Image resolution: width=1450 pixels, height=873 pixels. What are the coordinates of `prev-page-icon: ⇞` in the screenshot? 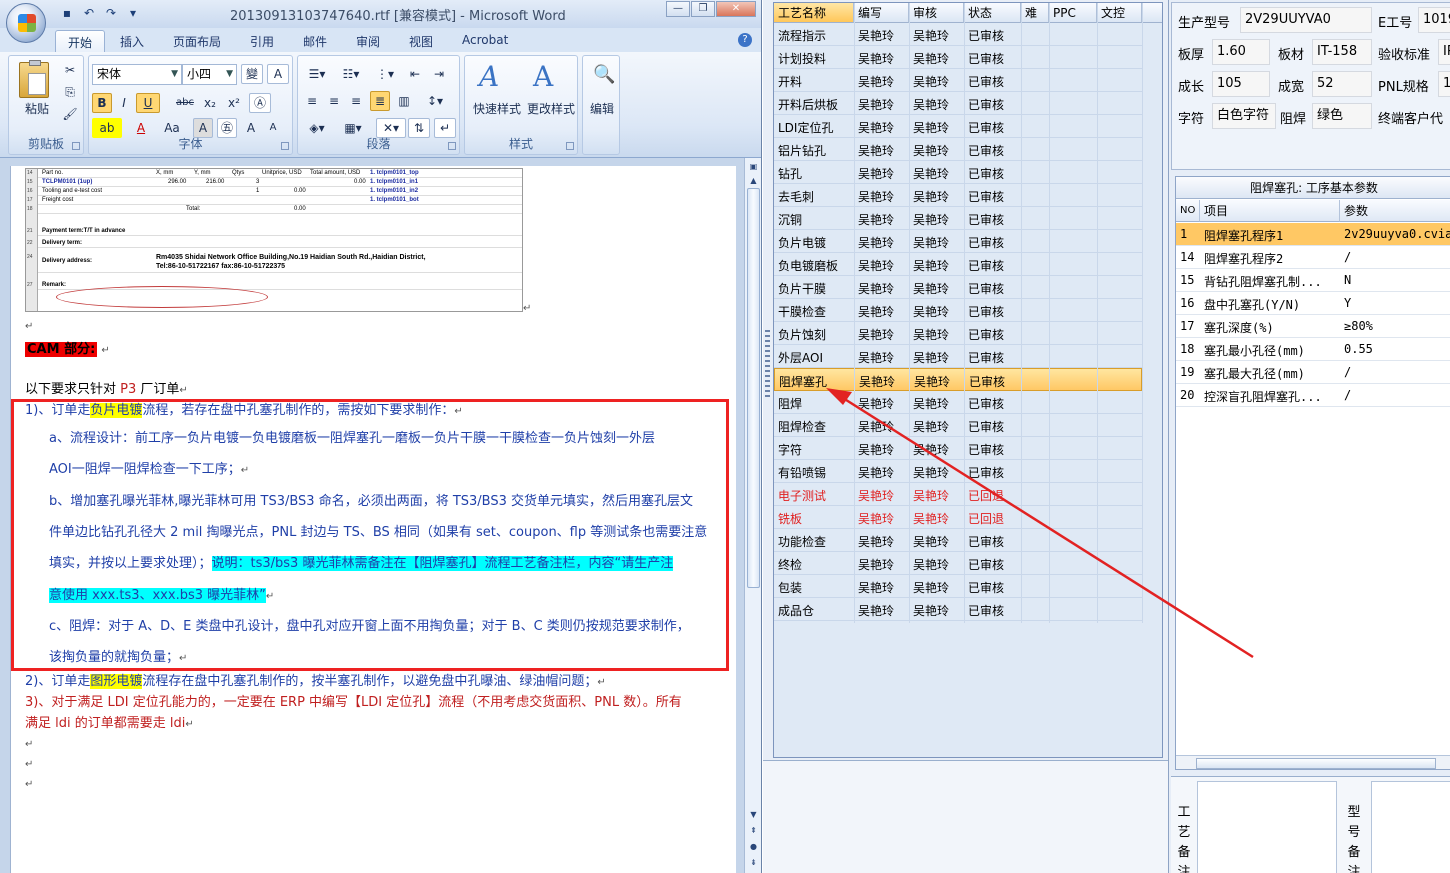 It's located at (753, 830).